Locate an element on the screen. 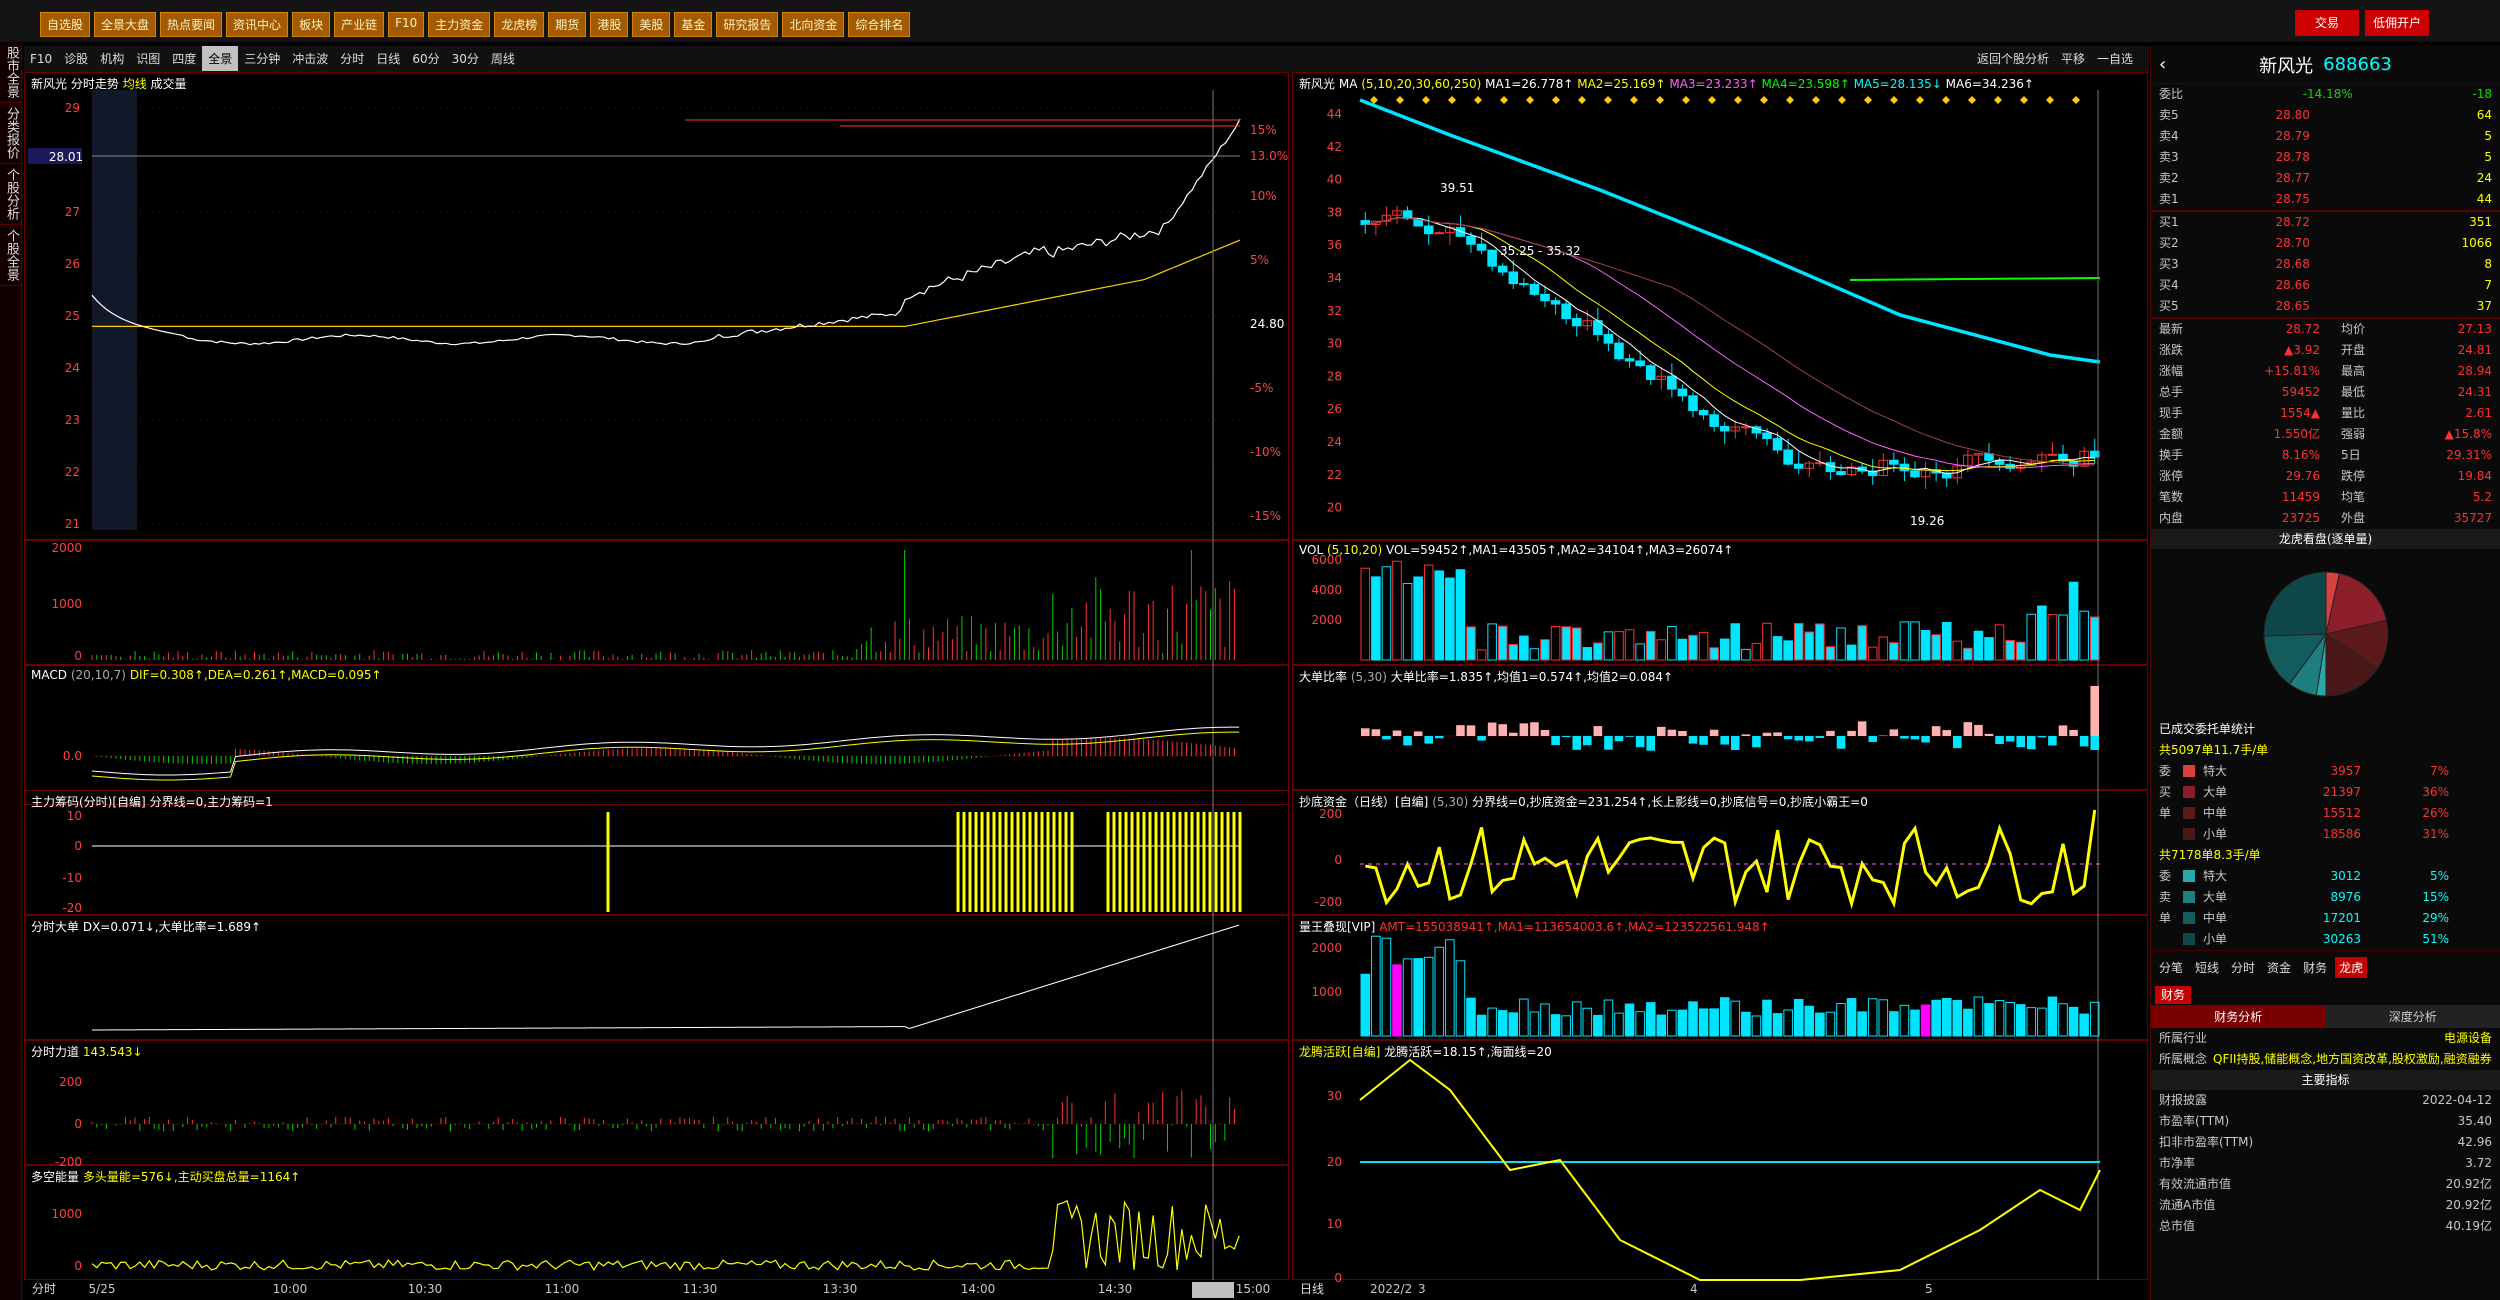  menu-item-2: 热点要闻 is located at coordinates (191, 24).